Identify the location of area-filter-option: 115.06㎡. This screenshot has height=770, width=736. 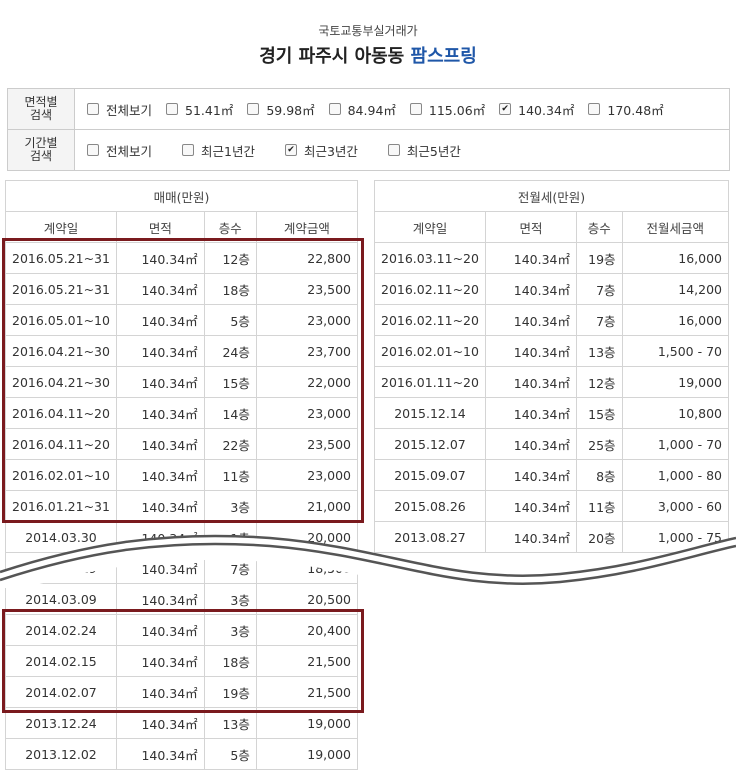
(447, 109).